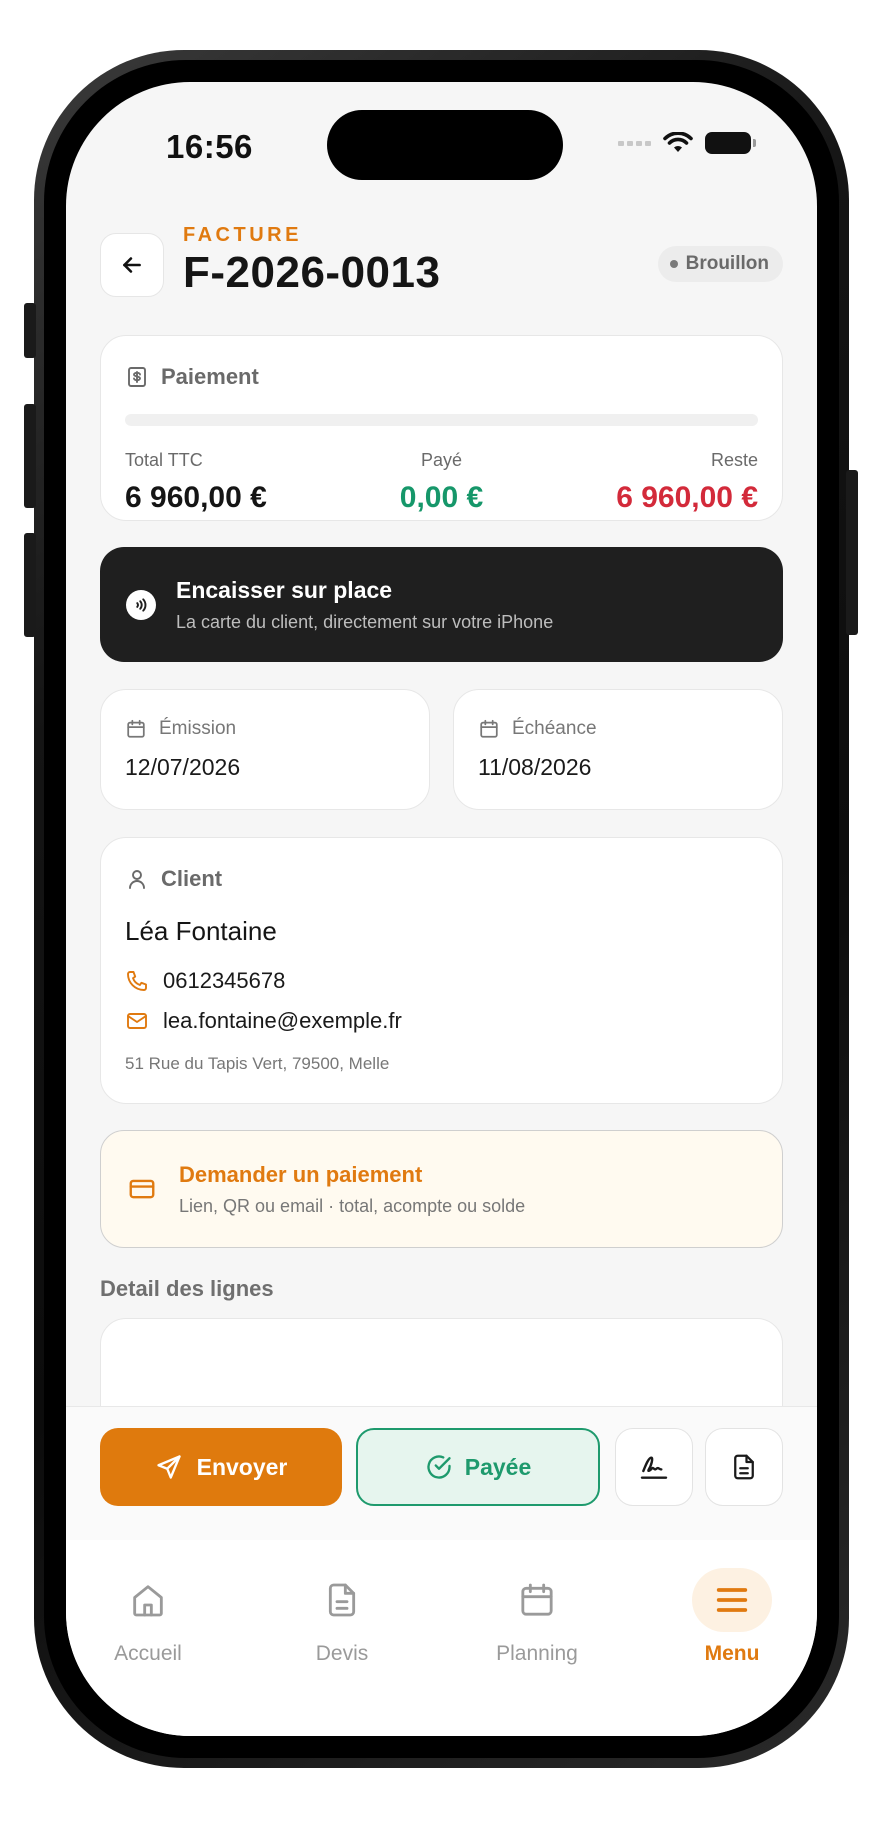  I want to click on client-phone: 0612345678, so click(224, 980).